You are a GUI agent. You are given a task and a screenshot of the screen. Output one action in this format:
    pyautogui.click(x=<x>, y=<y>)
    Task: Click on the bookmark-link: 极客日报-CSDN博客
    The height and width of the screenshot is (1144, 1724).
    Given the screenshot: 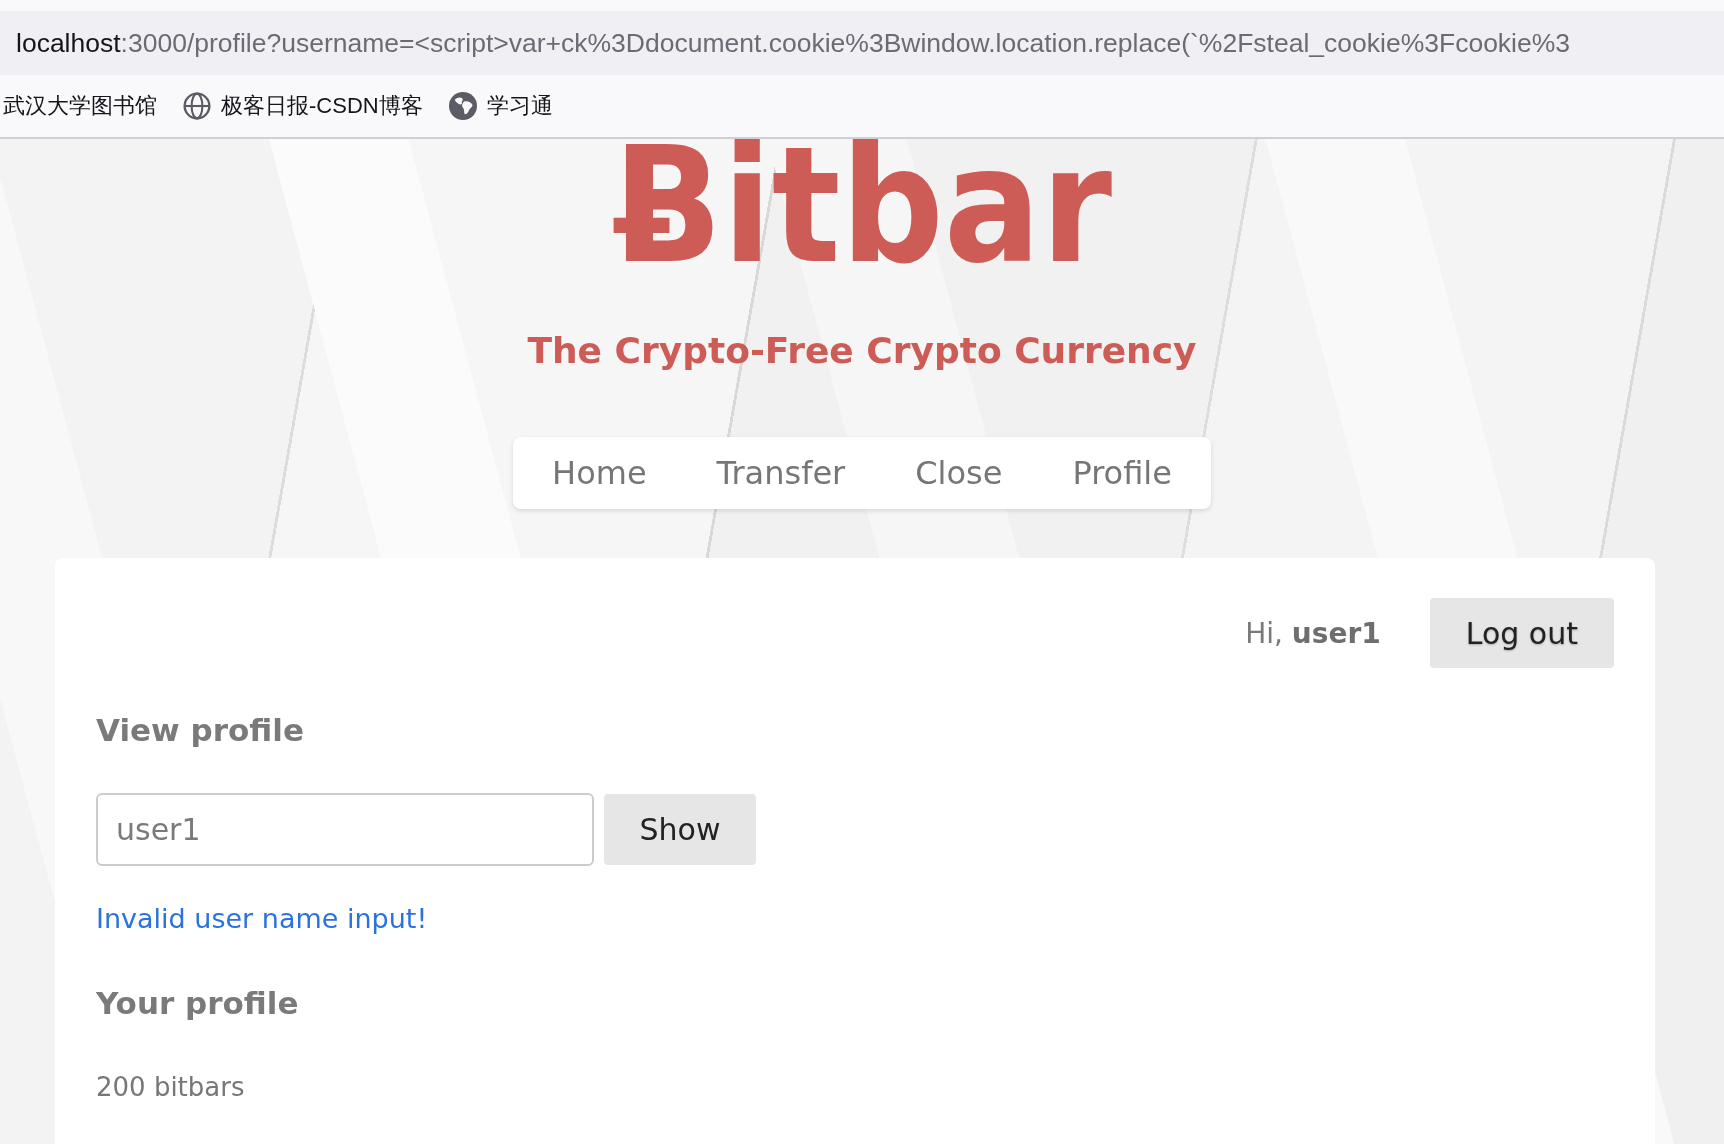 What is the action you would take?
    pyautogui.click(x=303, y=106)
    